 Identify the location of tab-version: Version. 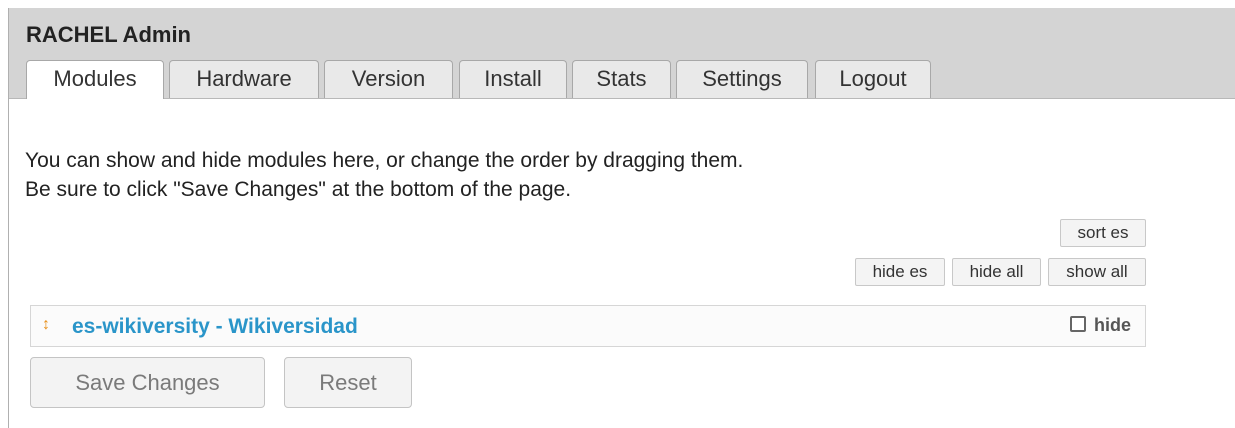
(388, 79).